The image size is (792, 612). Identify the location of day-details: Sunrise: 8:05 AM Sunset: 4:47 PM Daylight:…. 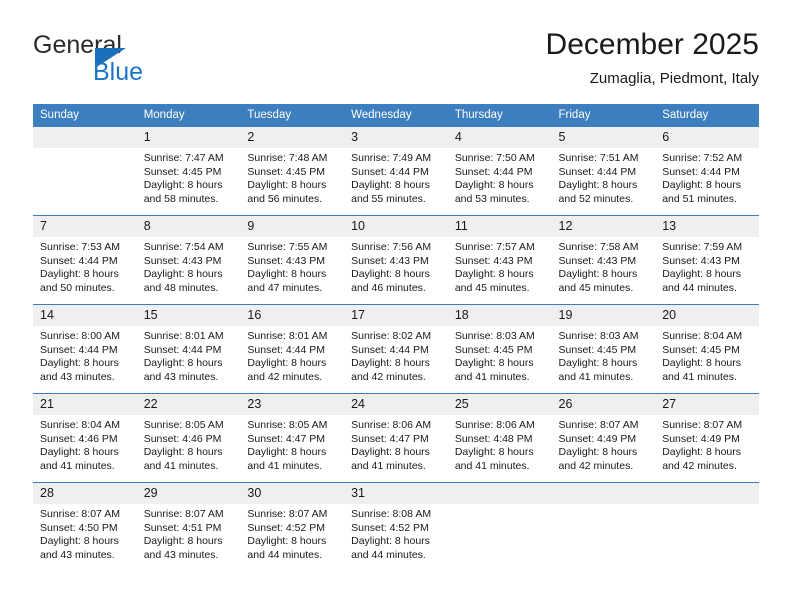
(292, 444).